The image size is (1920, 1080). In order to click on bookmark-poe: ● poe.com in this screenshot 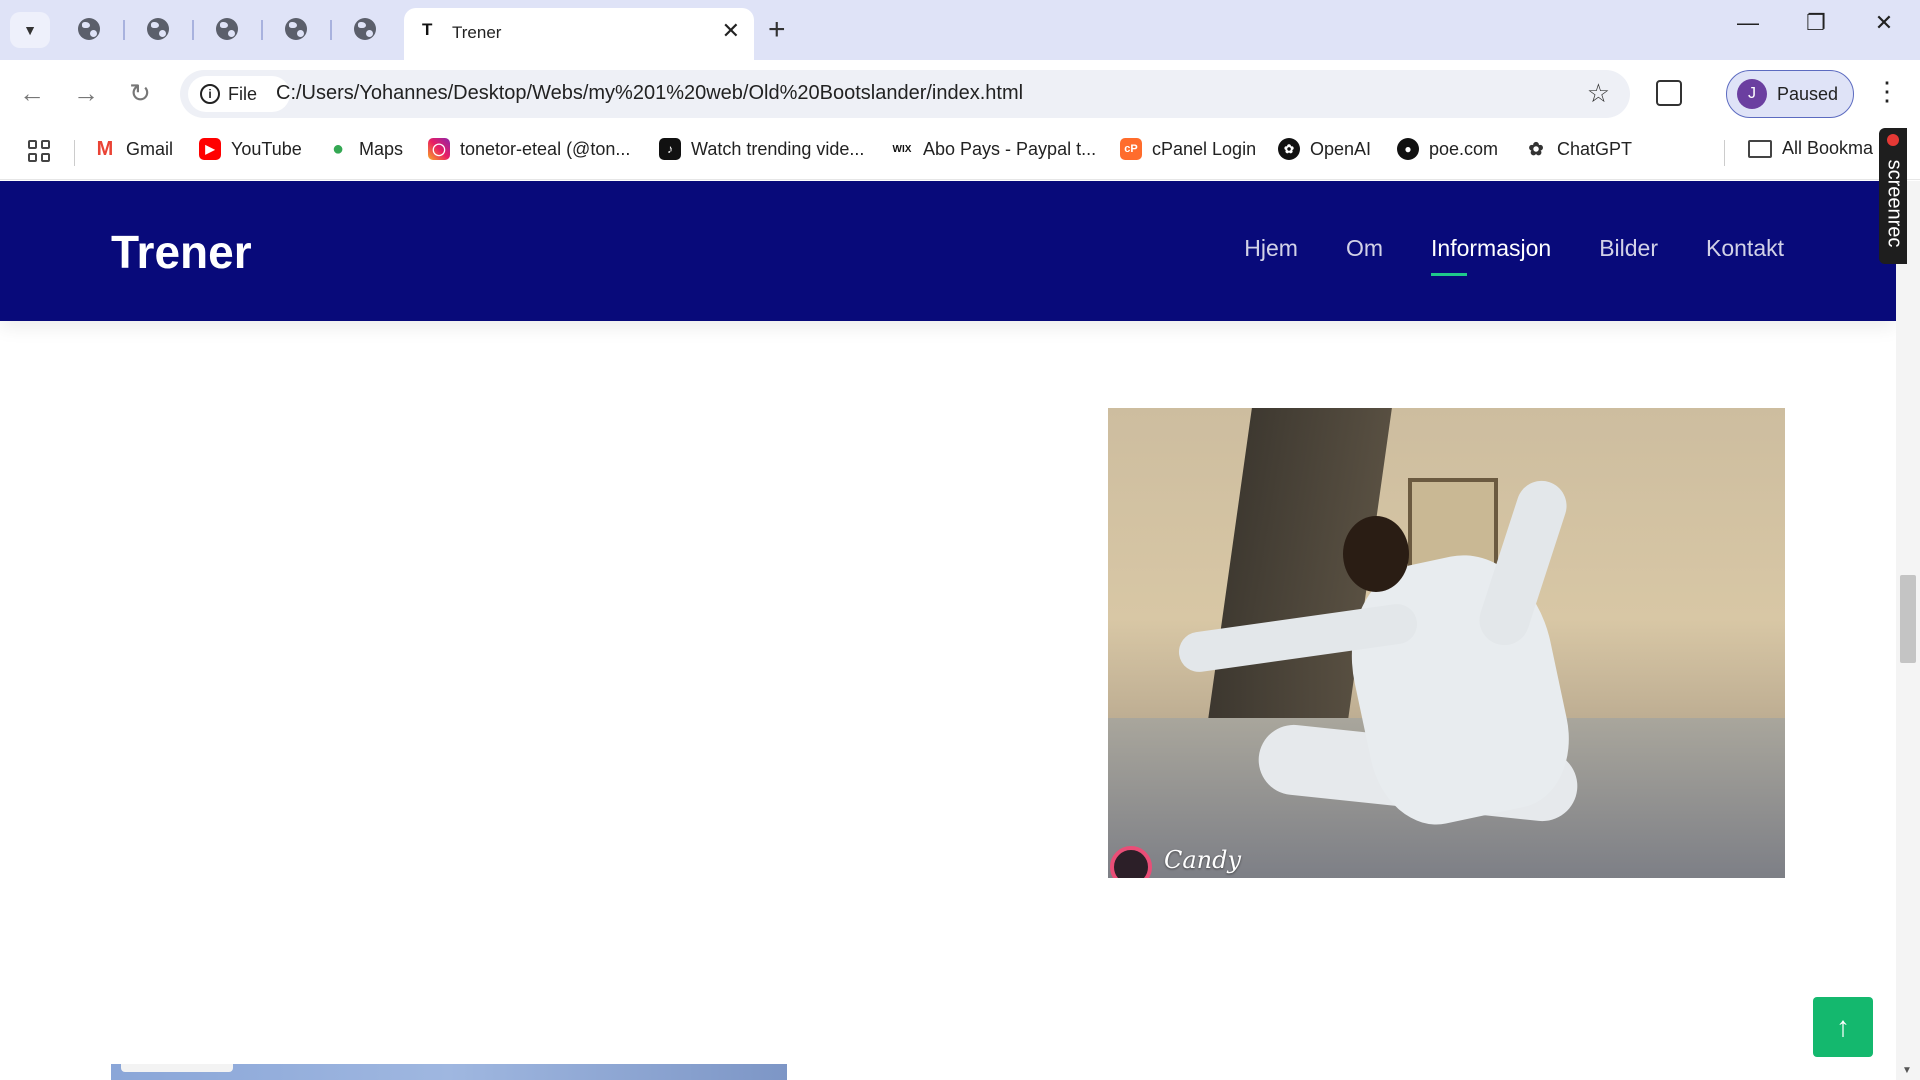, I will do `click(1447, 149)`.